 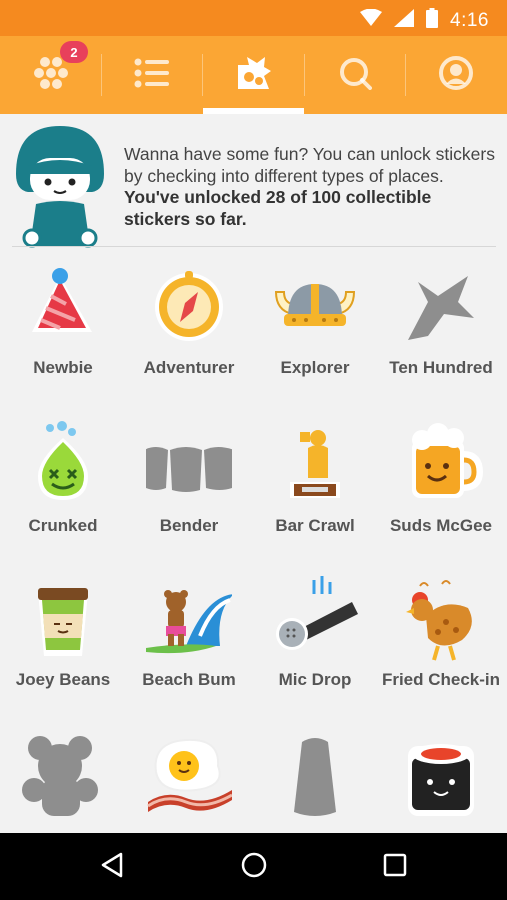 I want to click on sticker-explorer: Explorer, so click(x=315, y=328).